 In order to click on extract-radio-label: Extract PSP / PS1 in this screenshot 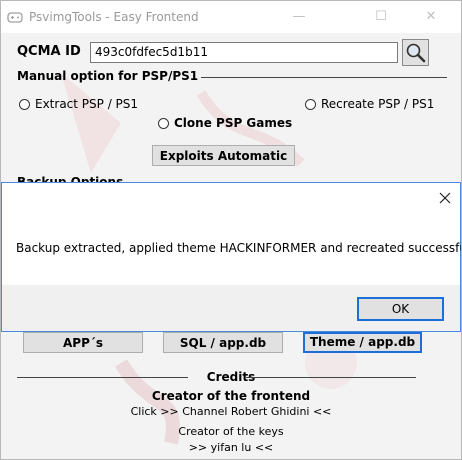, I will do `click(87, 104)`.